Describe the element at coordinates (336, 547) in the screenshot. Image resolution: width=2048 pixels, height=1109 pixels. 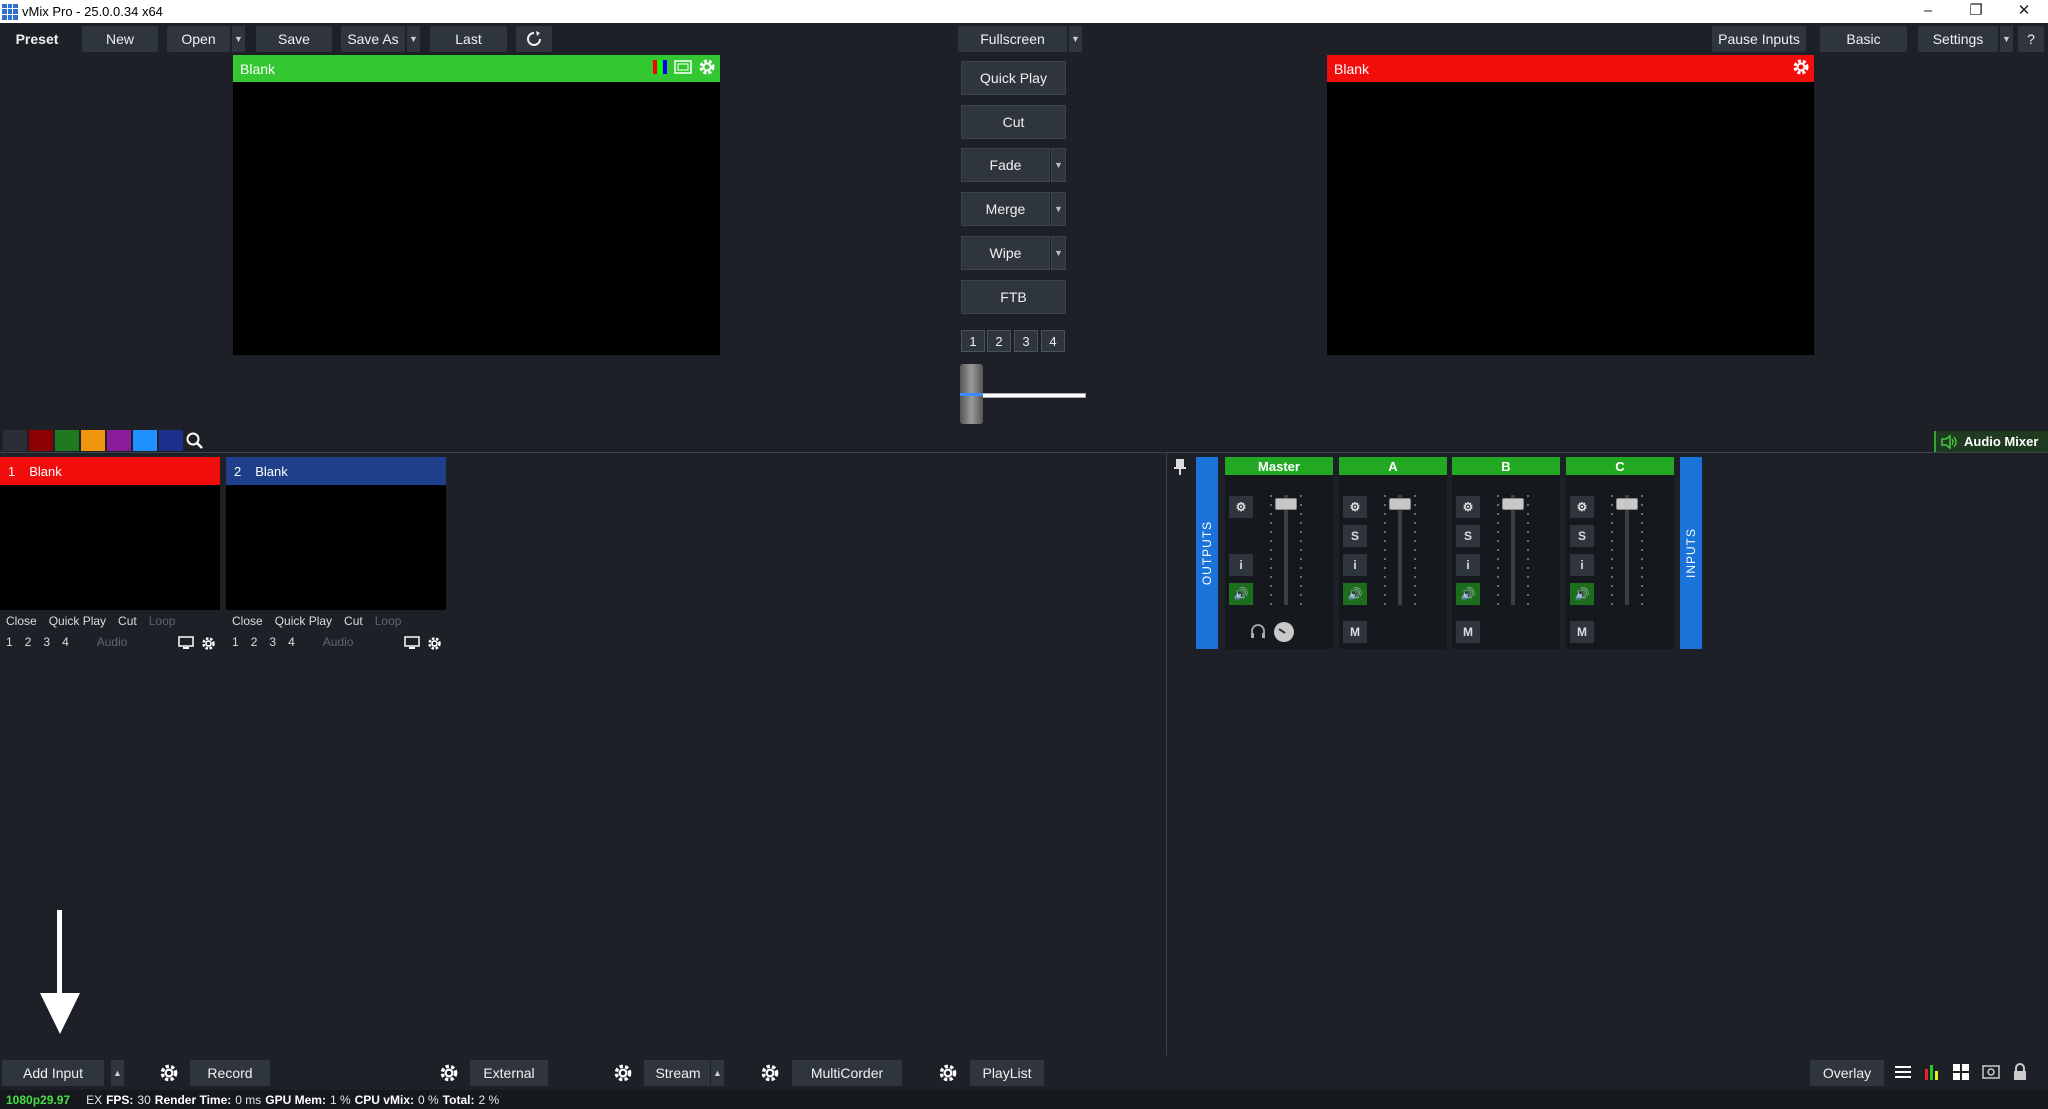
I see `input-2-preview` at that location.